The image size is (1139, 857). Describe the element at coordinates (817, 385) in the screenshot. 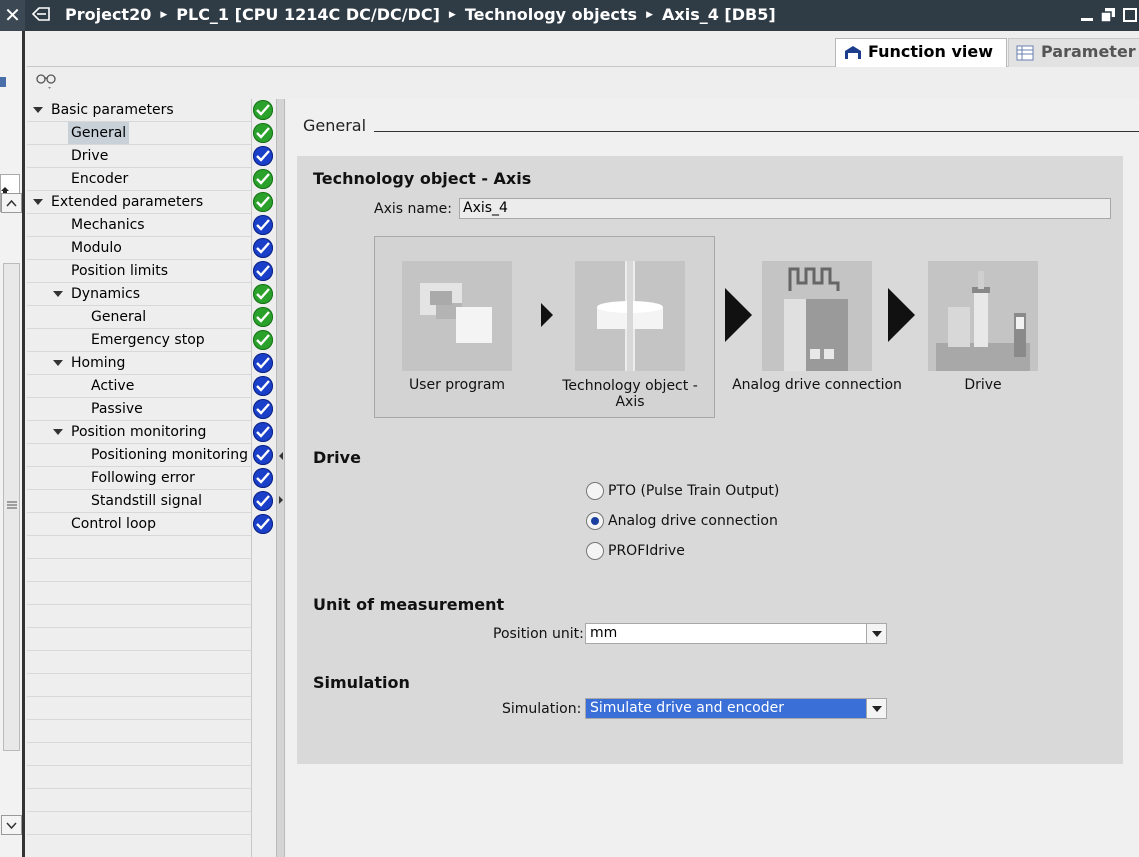

I see `analog-drive-label: Analog drive connection` at that location.